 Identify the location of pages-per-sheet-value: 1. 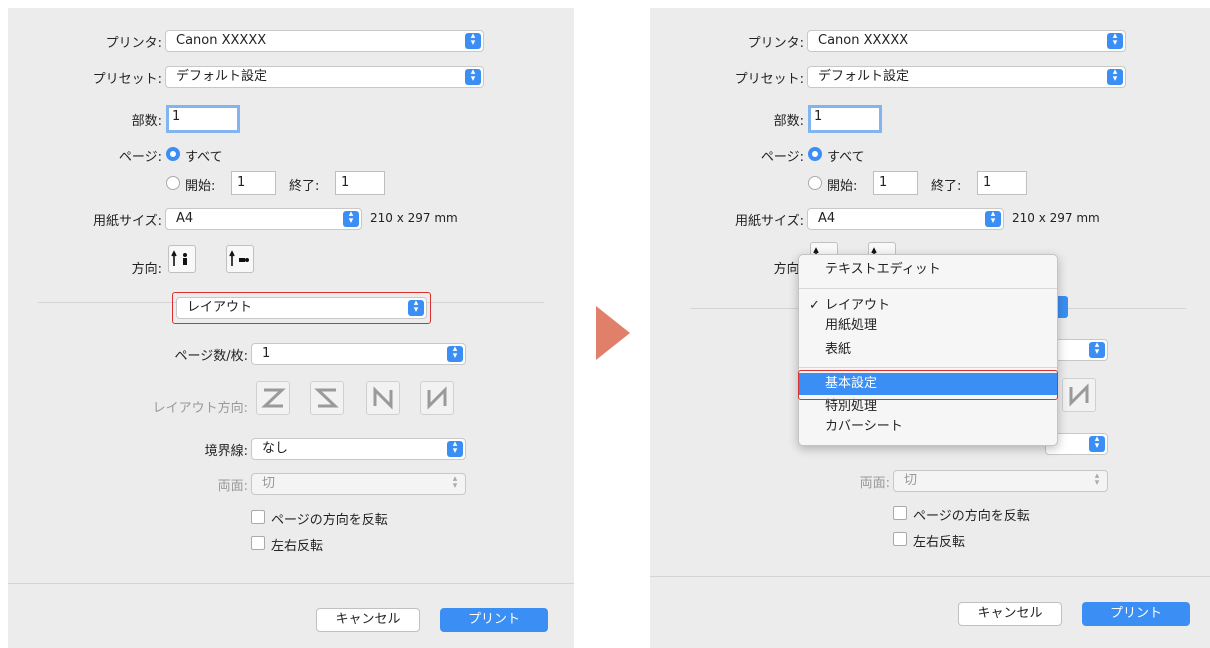
(266, 353).